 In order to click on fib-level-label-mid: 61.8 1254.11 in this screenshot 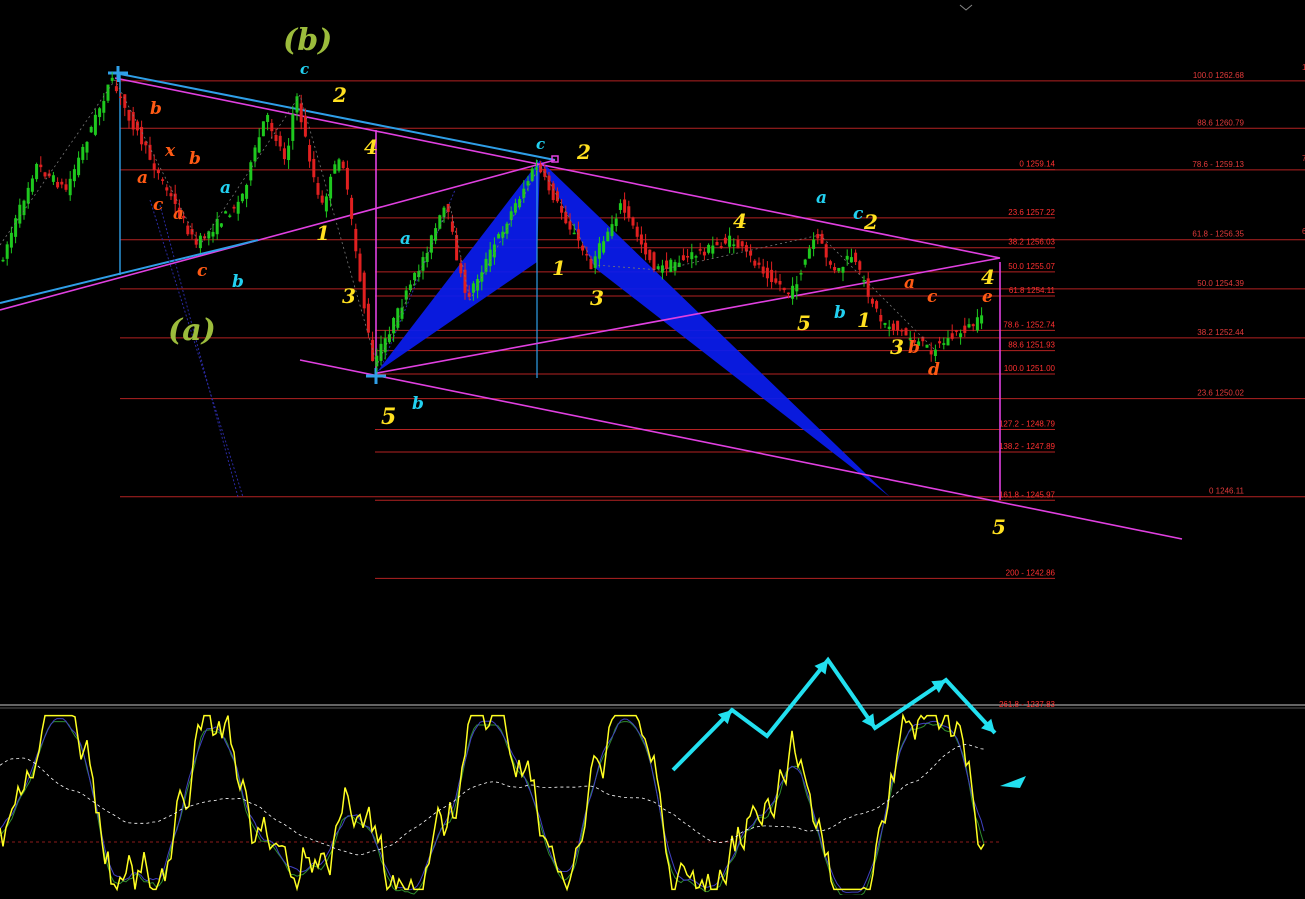, I will do `click(1032, 290)`.